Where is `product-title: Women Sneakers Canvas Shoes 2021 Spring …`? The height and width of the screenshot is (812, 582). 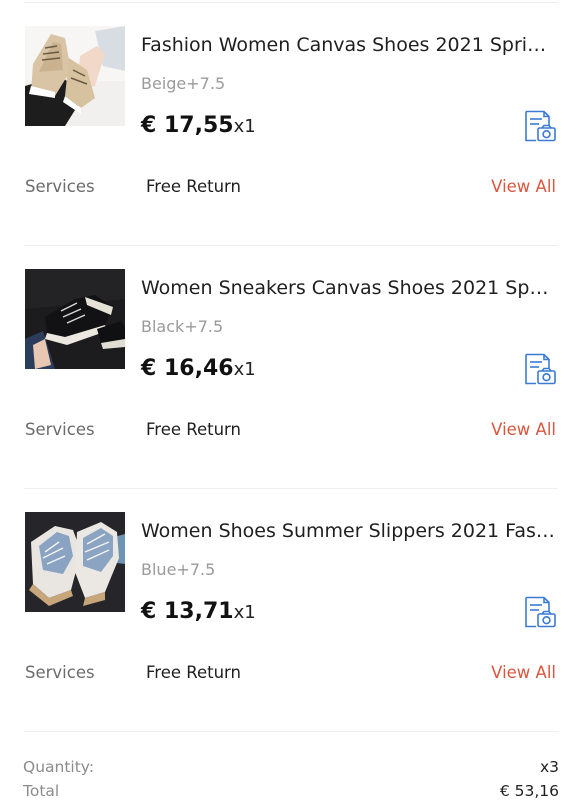
product-title: Women Sneakers Canvas Shoes 2021 Spring … is located at coordinates (348, 288).